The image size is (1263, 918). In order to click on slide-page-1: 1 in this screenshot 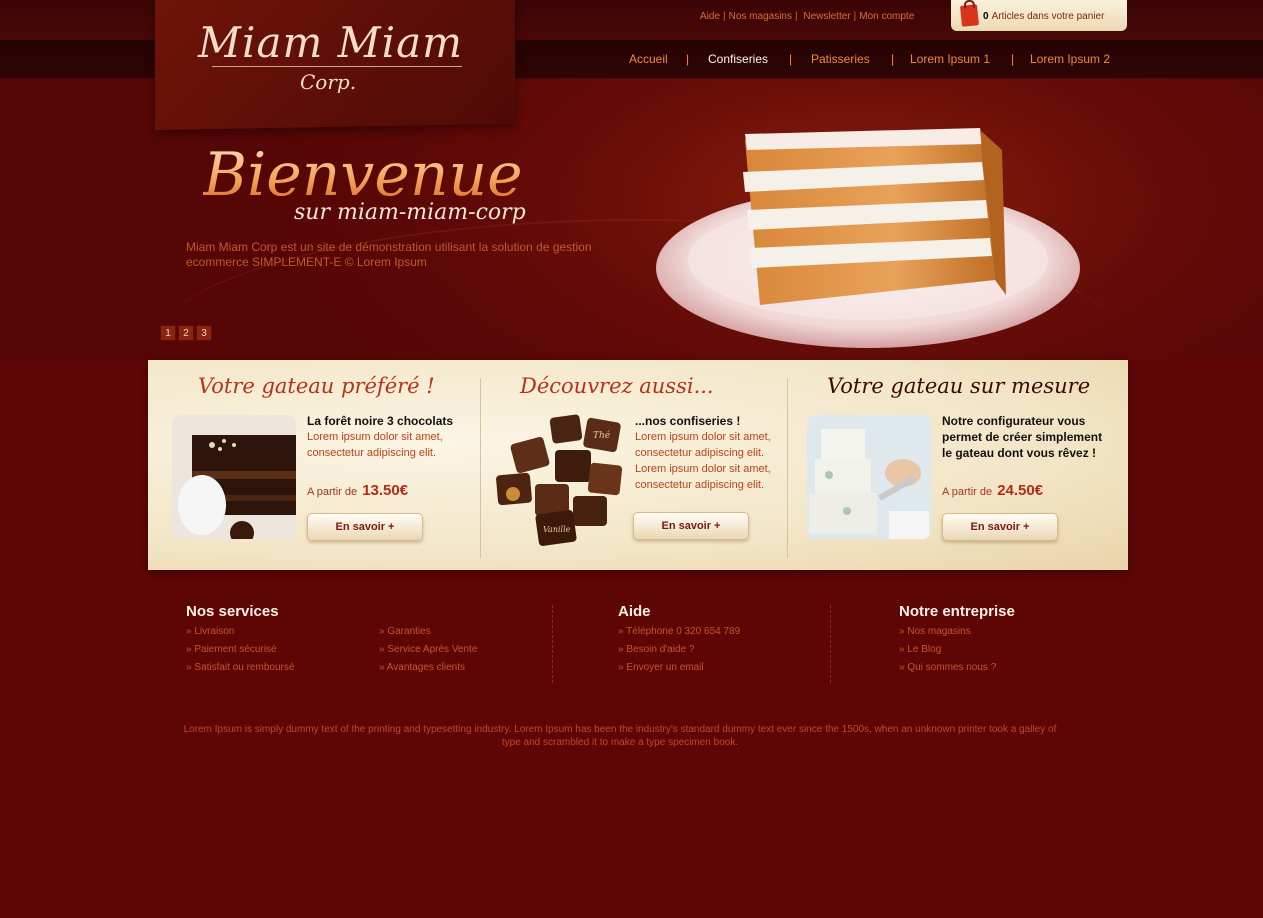, I will do `click(168, 333)`.